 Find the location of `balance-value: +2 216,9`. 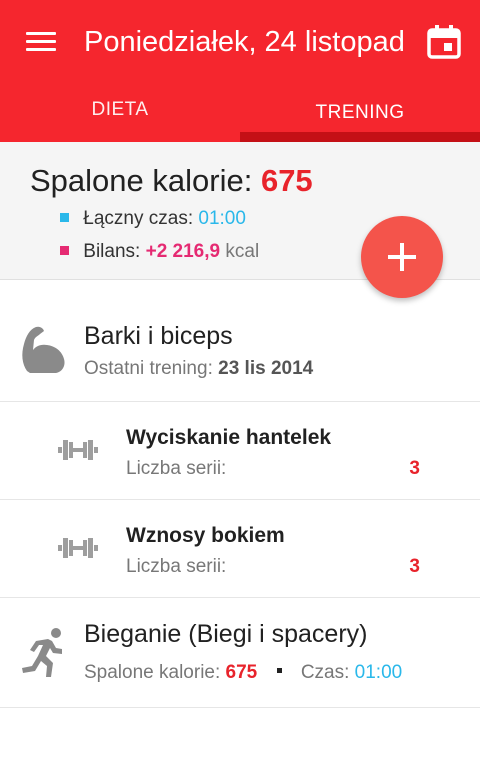

balance-value: +2 216,9 is located at coordinates (183, 251).